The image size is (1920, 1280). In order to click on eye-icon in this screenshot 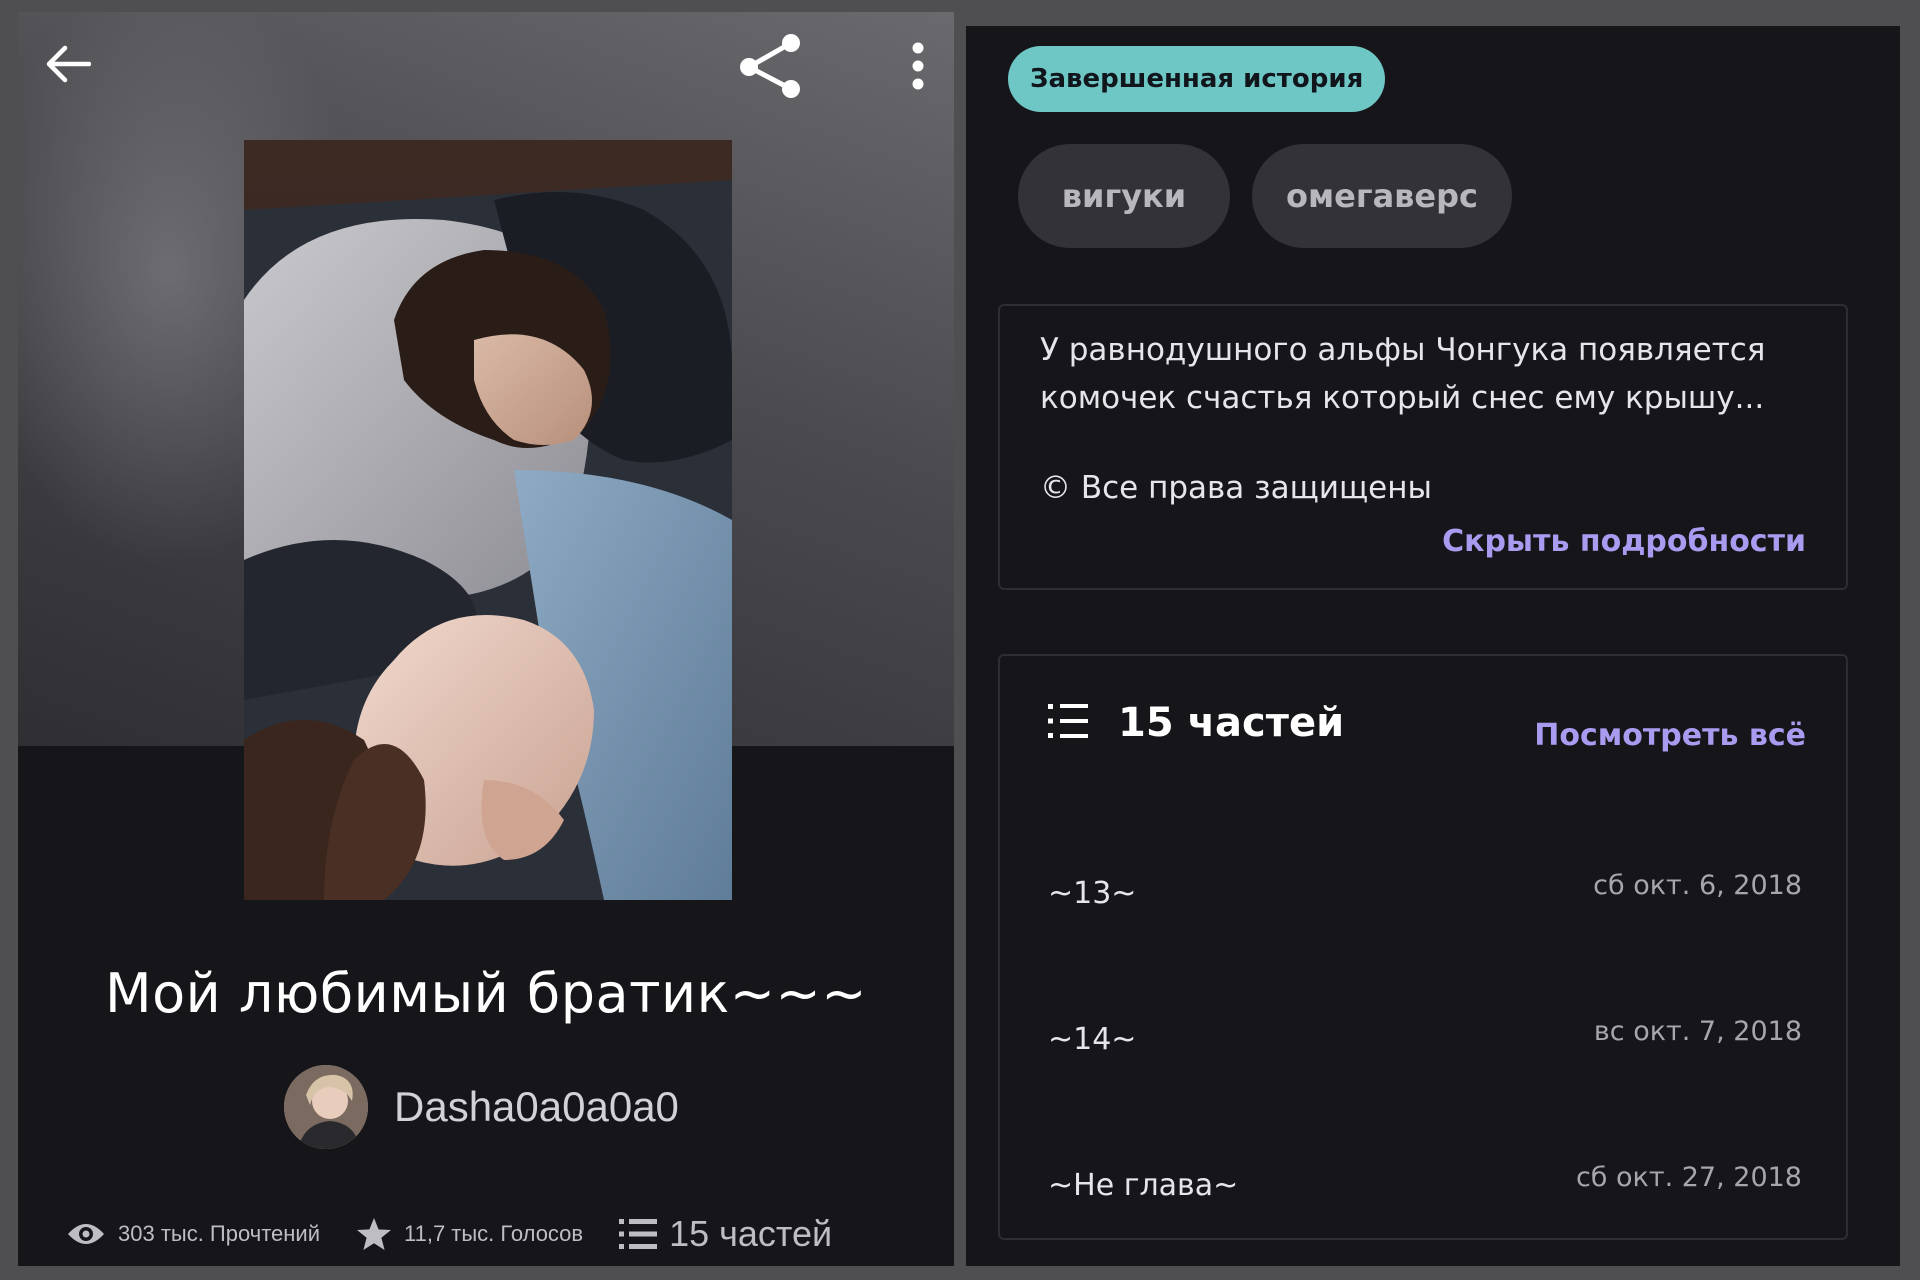, I will do `click(86, 1234)`.